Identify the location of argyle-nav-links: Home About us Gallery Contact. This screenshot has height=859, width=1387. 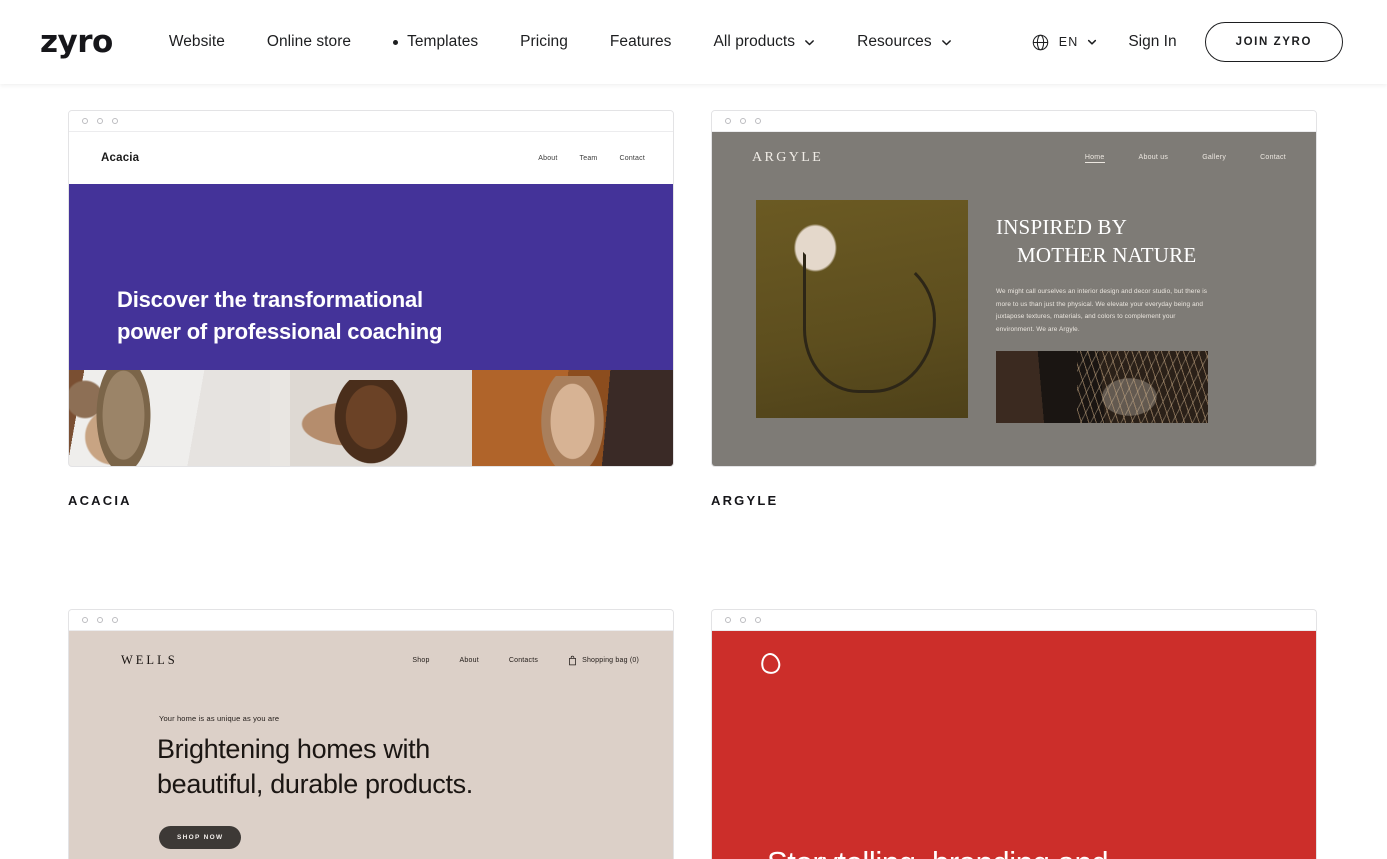
(1185, 158).